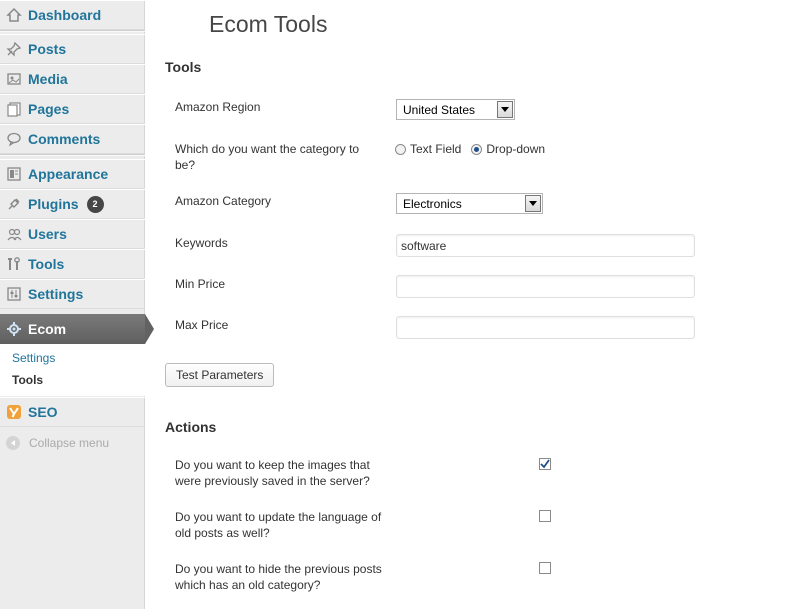 The image size is (787, 609). What do you see at coordinates (33, 358) in the screenshot?
I see `submenu-item-settings: Settings` at bounding box center [33, 358].